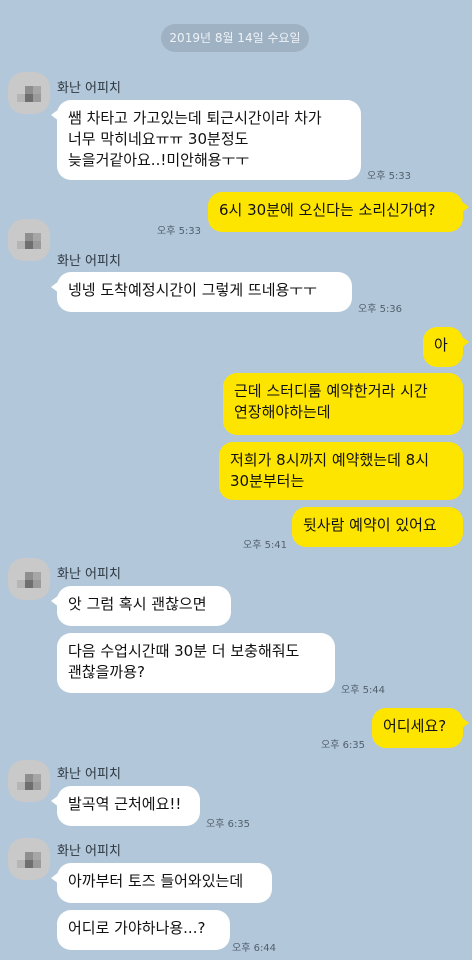 Image resolution: width=472 pixels, height=960 pixels. Describe the element at coordinates (380, 309) in the screenshot. I see `timestamp: 오후 5:36` at that location.